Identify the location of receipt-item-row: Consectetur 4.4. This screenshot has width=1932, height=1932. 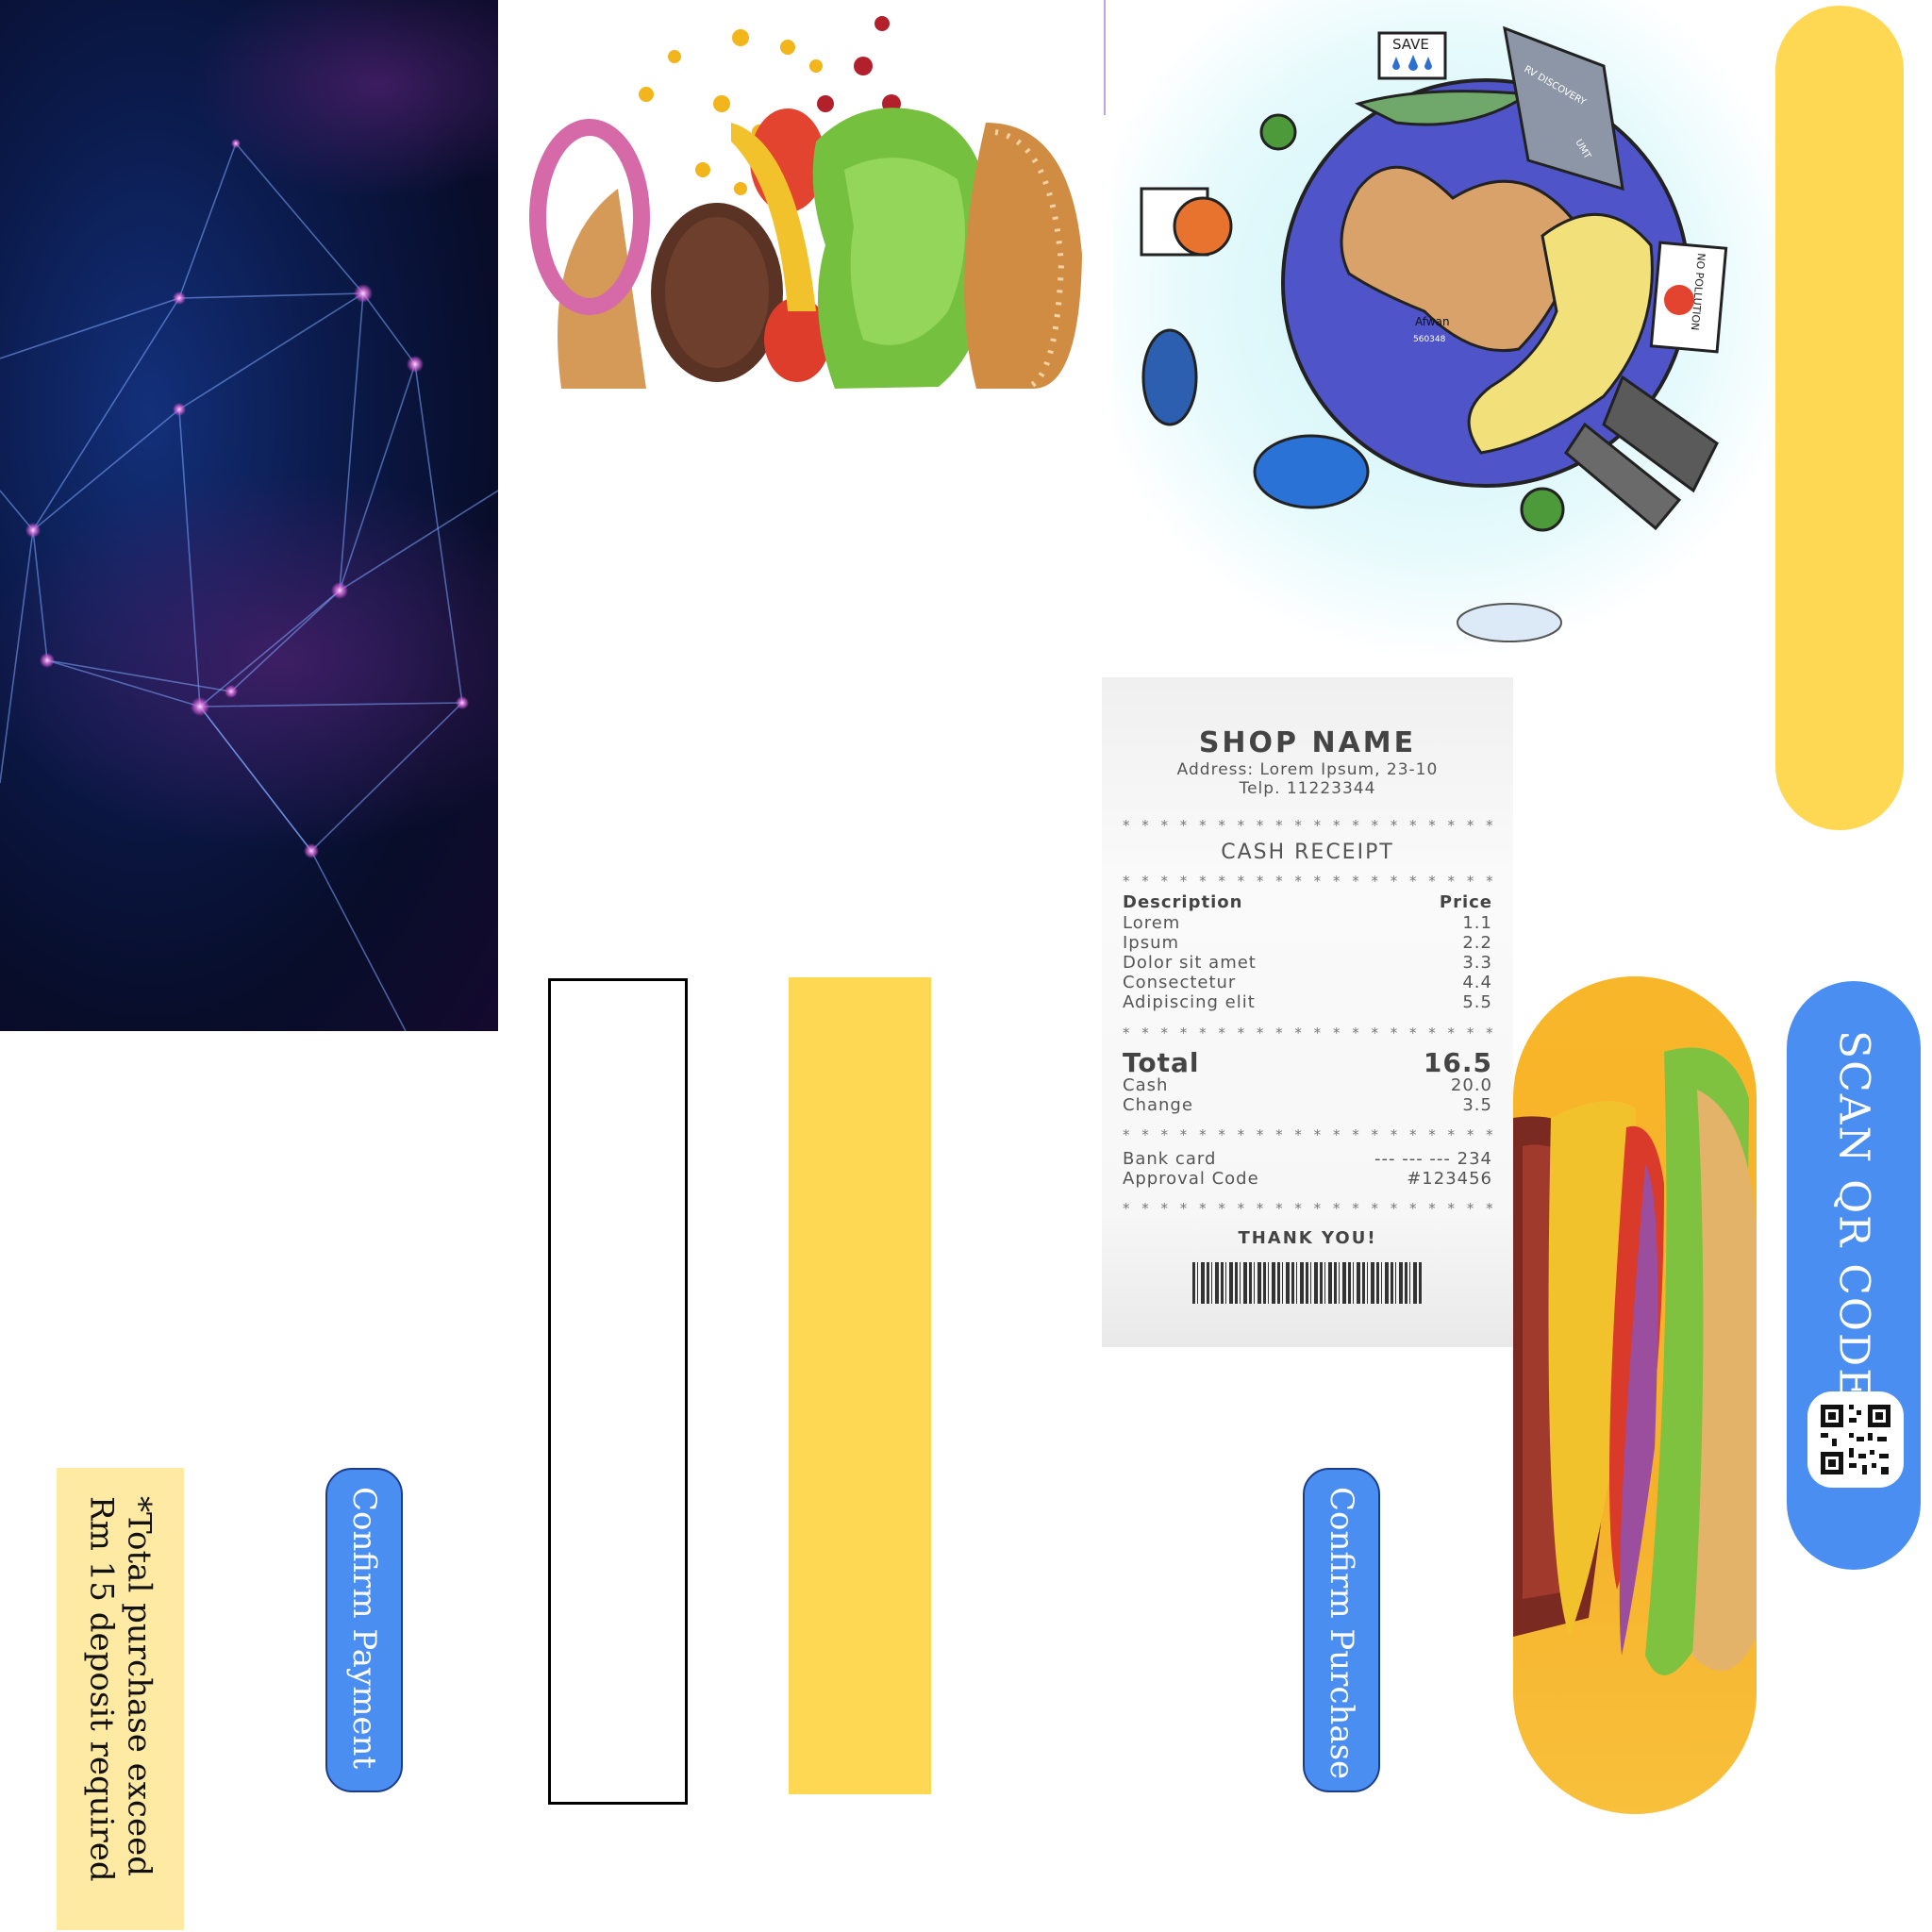
(1307, 983).